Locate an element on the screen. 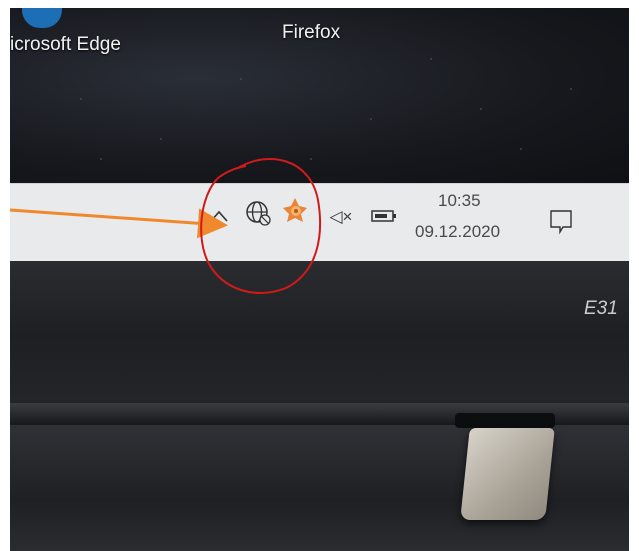  image-margin is located at coordinates (5, 275).